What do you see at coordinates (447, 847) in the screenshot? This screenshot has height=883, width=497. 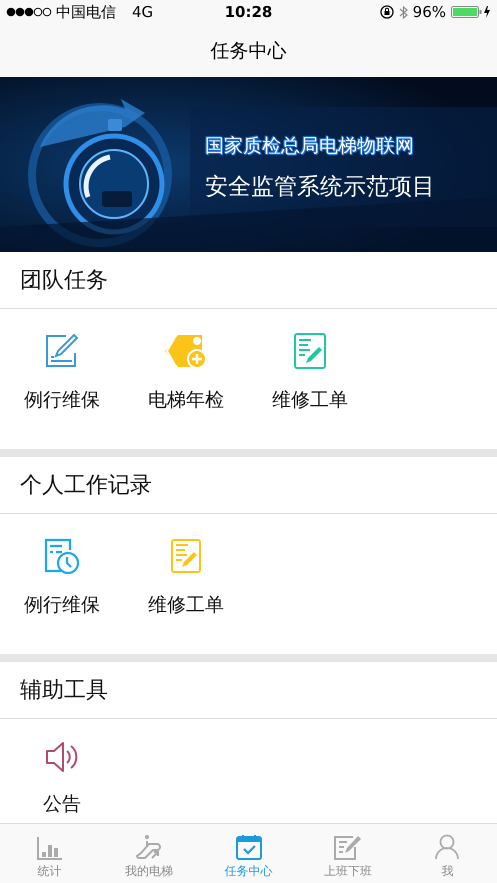 I see `user-icon` at bounding box center [447, 847].